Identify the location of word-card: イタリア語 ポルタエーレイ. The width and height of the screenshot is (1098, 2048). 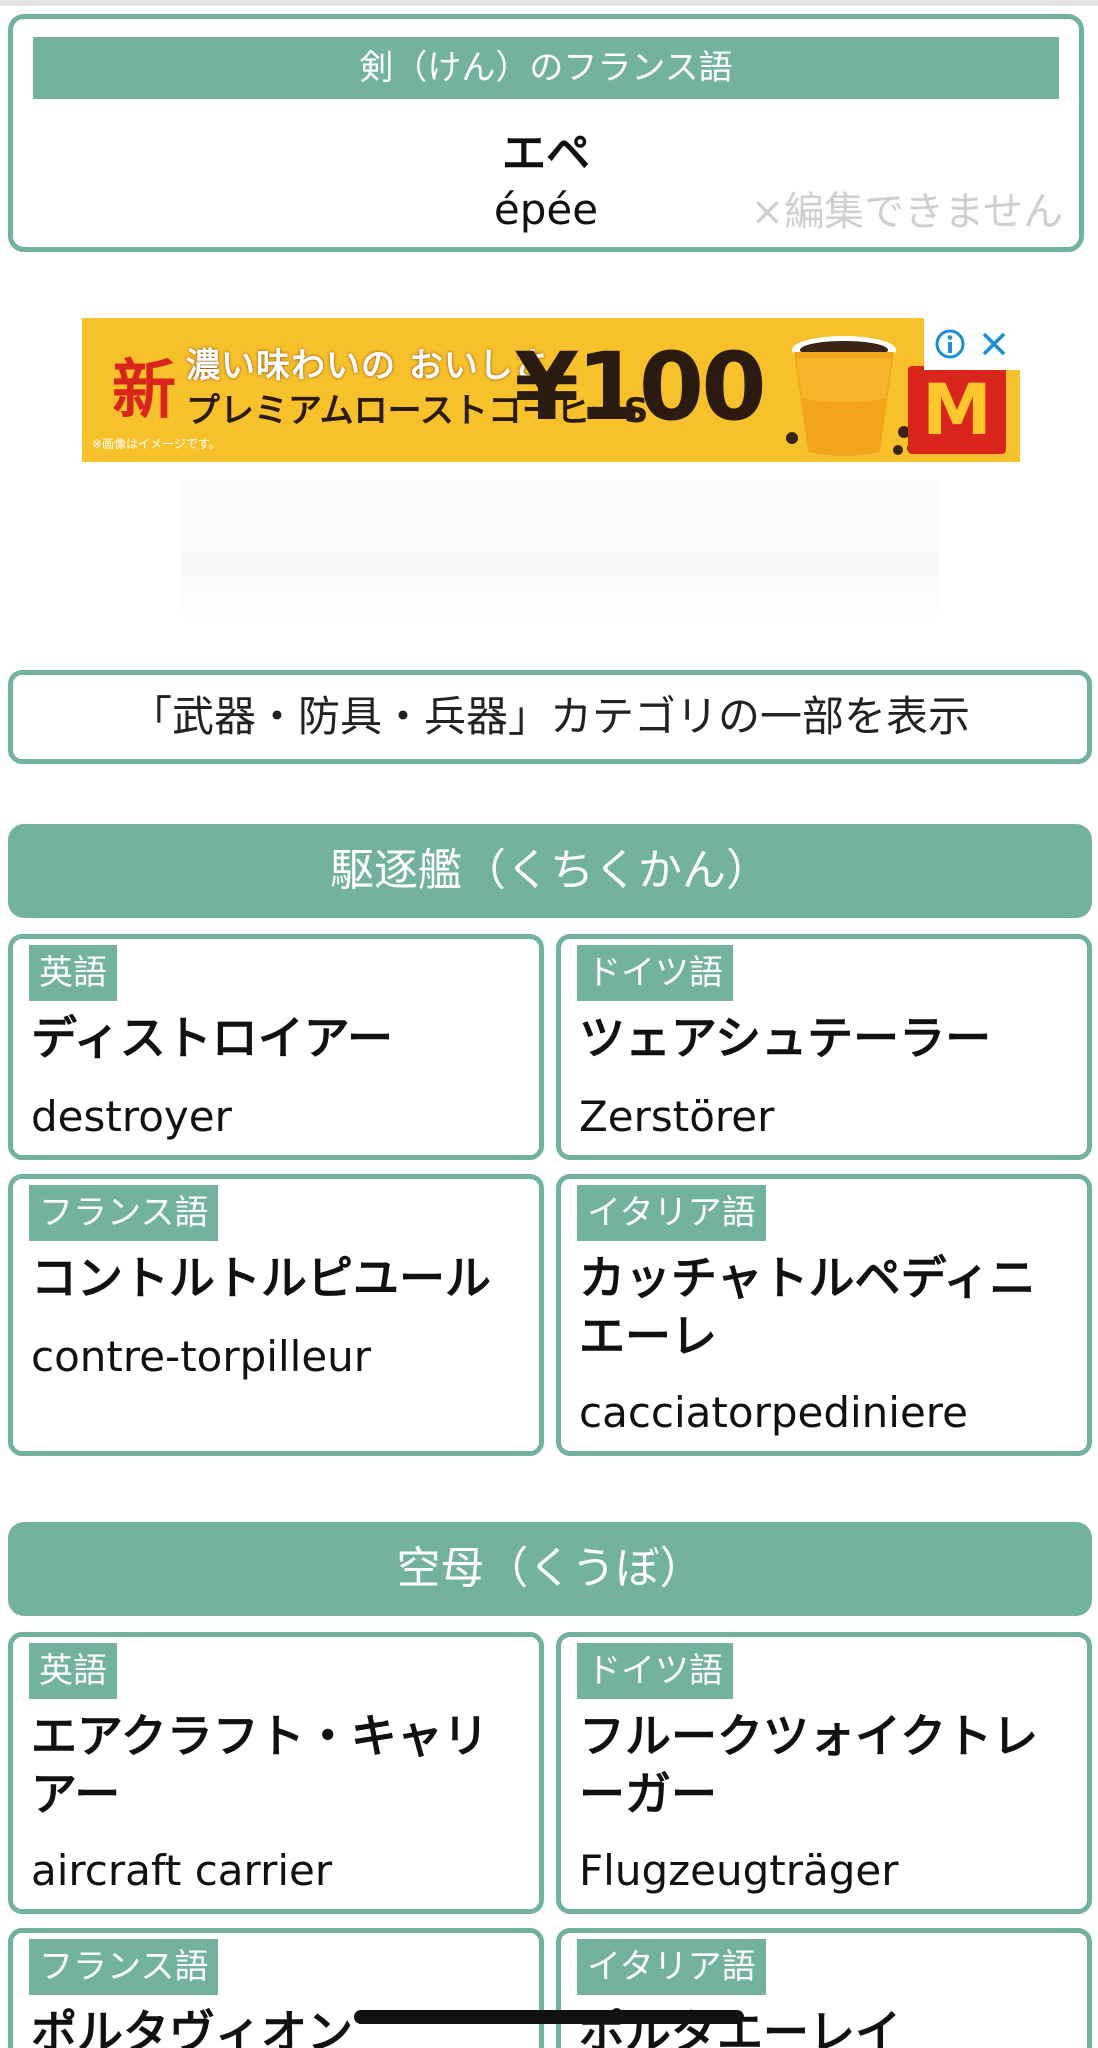
(824, 1988).